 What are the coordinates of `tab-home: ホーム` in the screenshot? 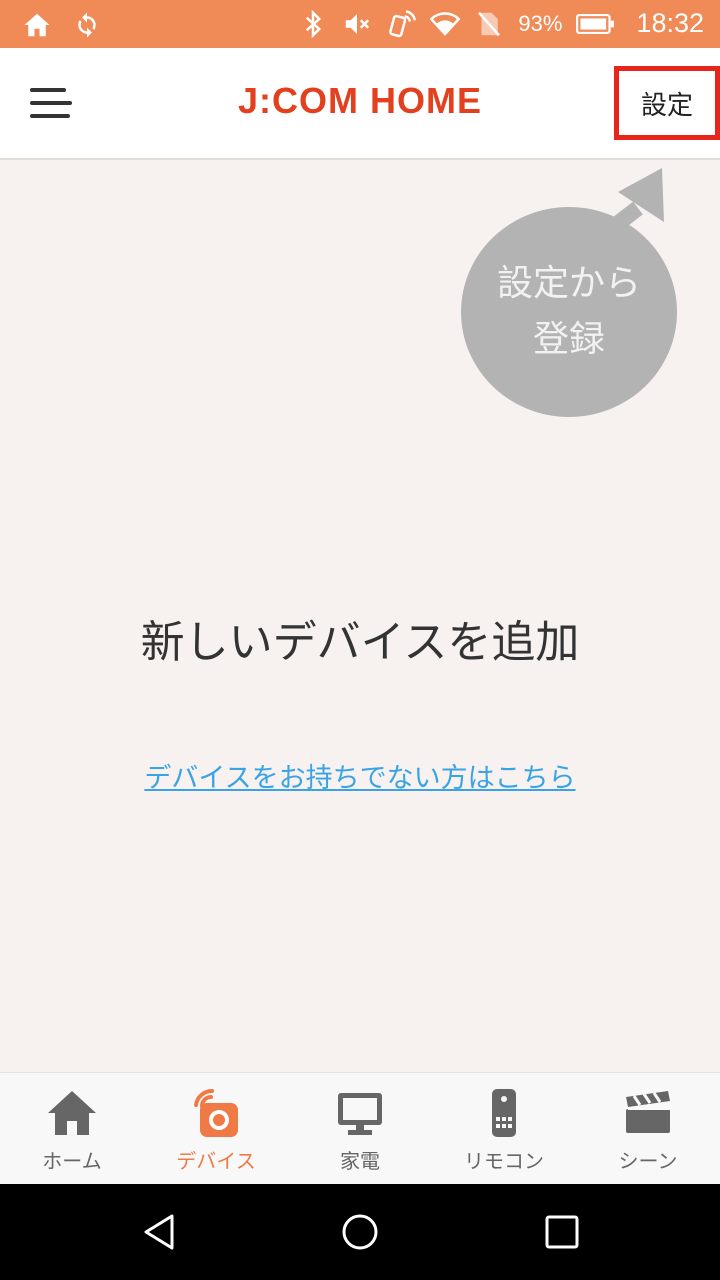 It's located at (72, 1129).